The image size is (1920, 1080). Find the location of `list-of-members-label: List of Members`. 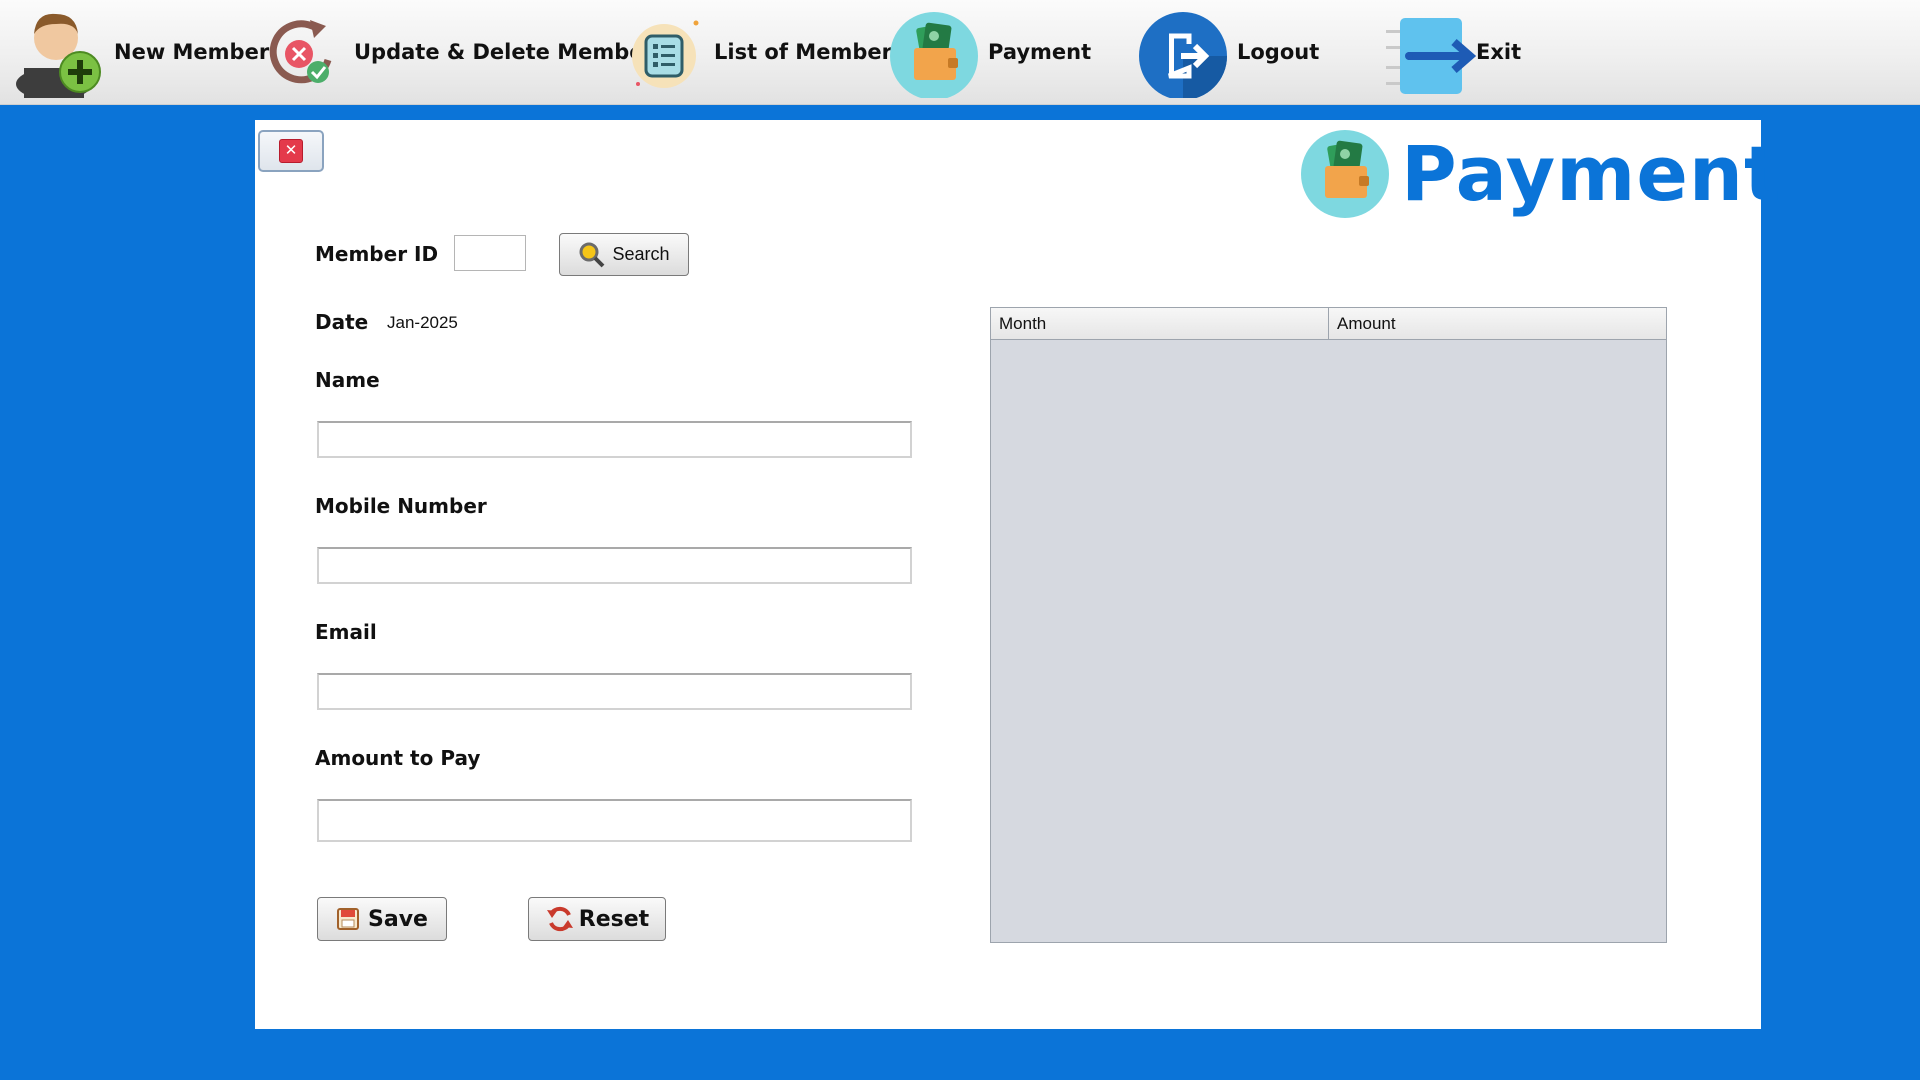

list-of-members-label: List of Members is located at coordinates (809, 52).